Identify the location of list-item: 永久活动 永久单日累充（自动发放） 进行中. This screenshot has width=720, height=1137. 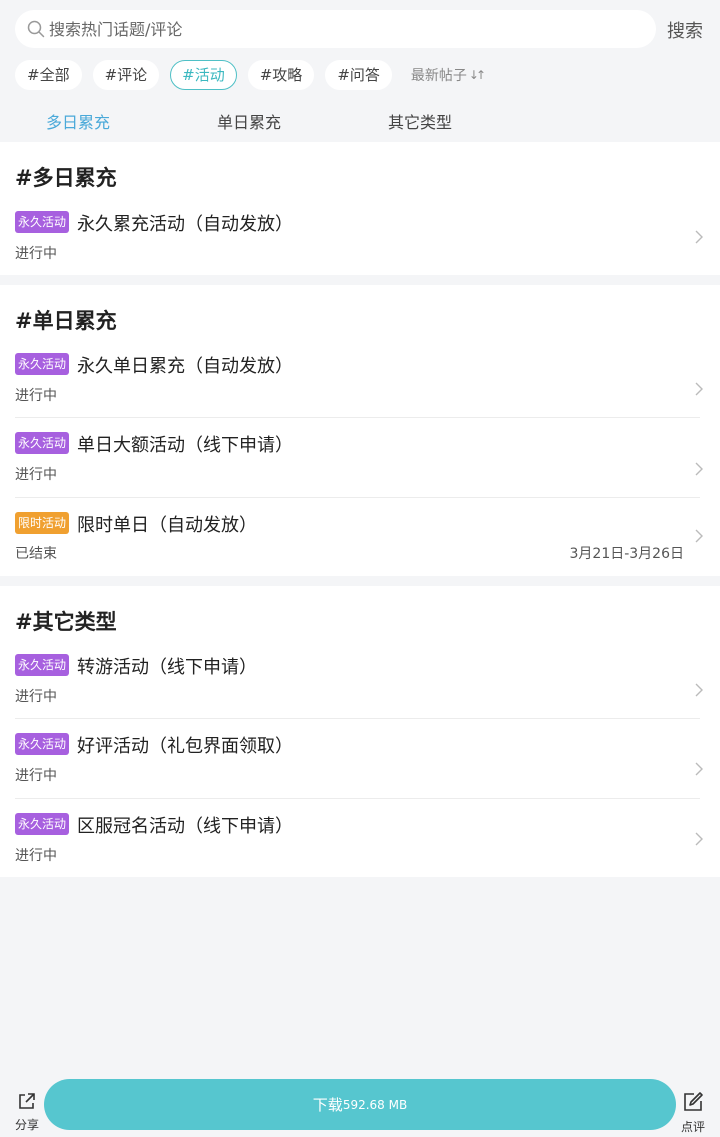
(360, 381).